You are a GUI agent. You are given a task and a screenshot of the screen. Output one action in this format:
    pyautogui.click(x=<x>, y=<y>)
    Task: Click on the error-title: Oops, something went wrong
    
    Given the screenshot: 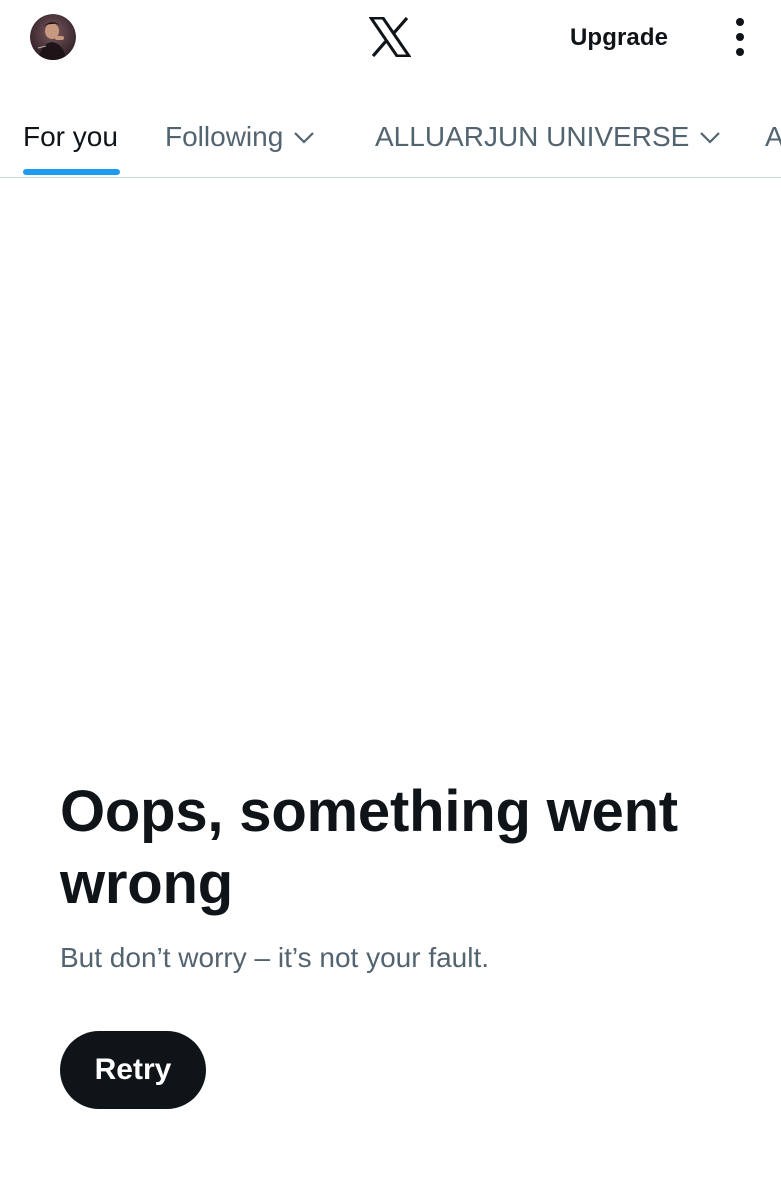 What is the action you would take?
    pyautogui.click(x=369, y=847)
    